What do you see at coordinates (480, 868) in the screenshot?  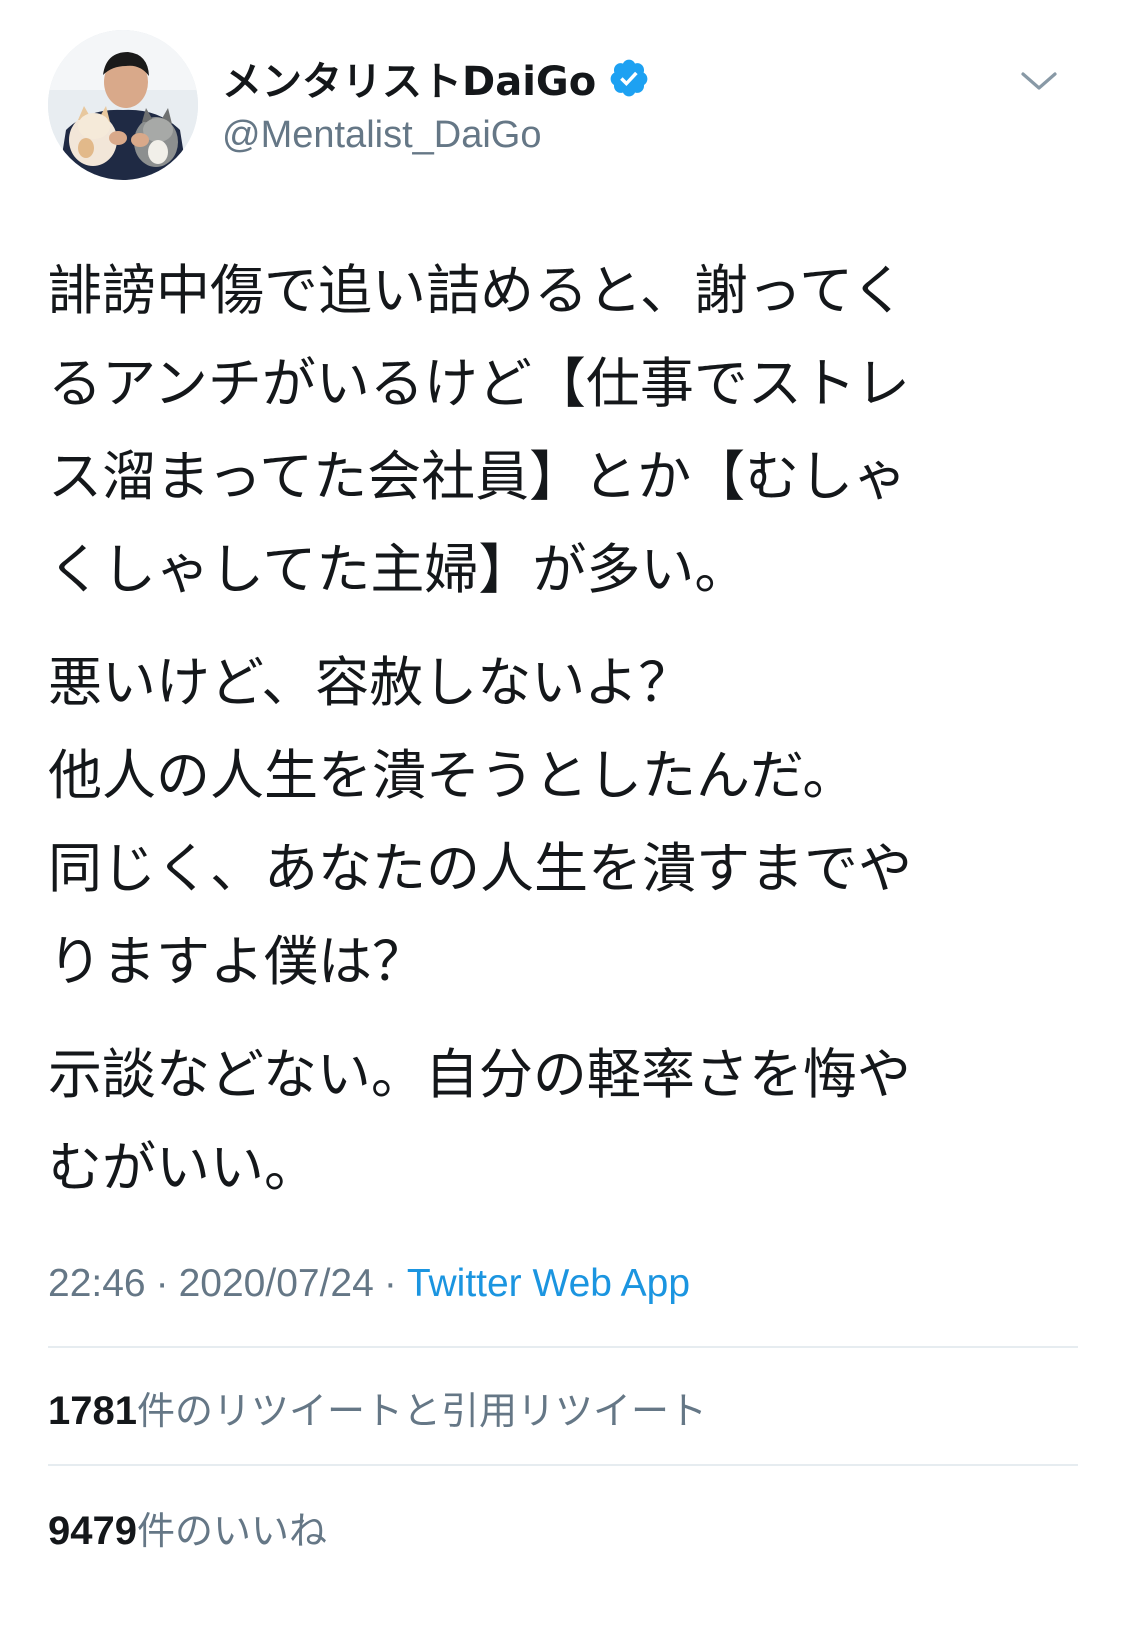 I see `tweet-line: 同じく、あなたの人生を潰すまでや` at bounding box center [480, 868].